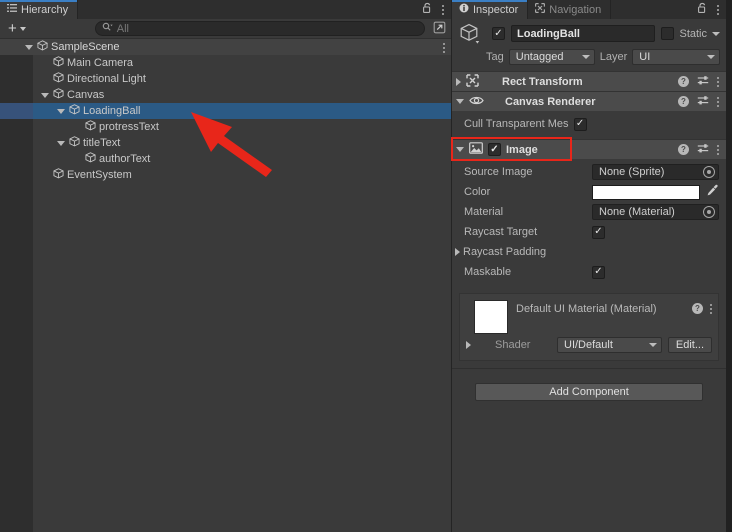 Image resolution: width=732 pixels, height=532 pixels. I want to click on tag-dropdown: Untagged, so click(551, 56).